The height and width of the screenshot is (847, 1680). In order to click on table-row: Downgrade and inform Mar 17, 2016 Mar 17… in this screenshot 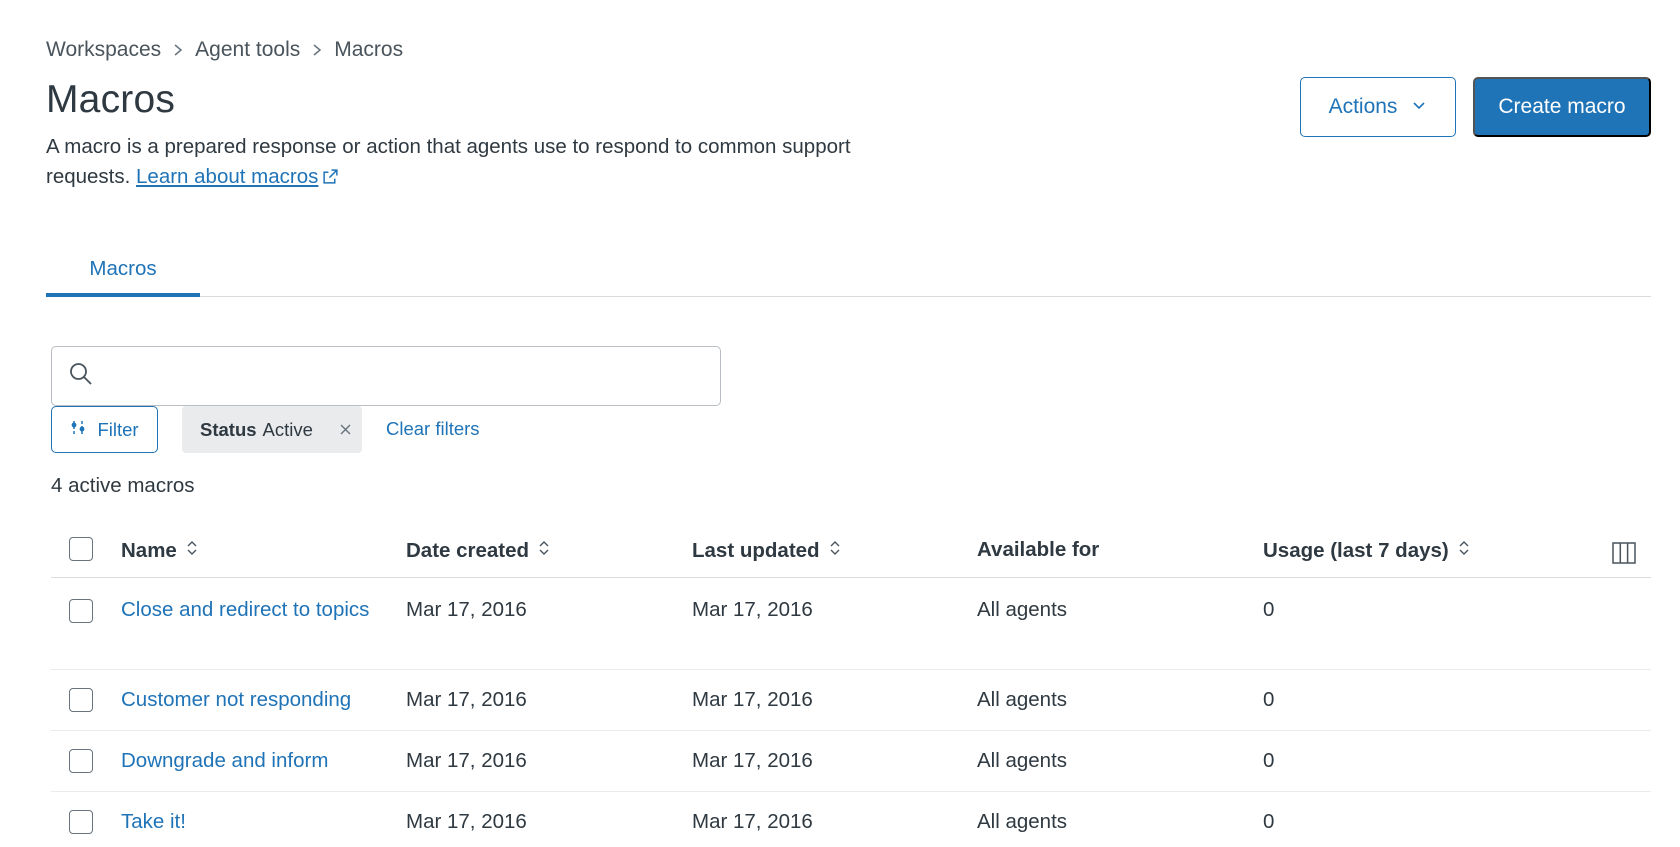, I will do `click(851, 761)`.